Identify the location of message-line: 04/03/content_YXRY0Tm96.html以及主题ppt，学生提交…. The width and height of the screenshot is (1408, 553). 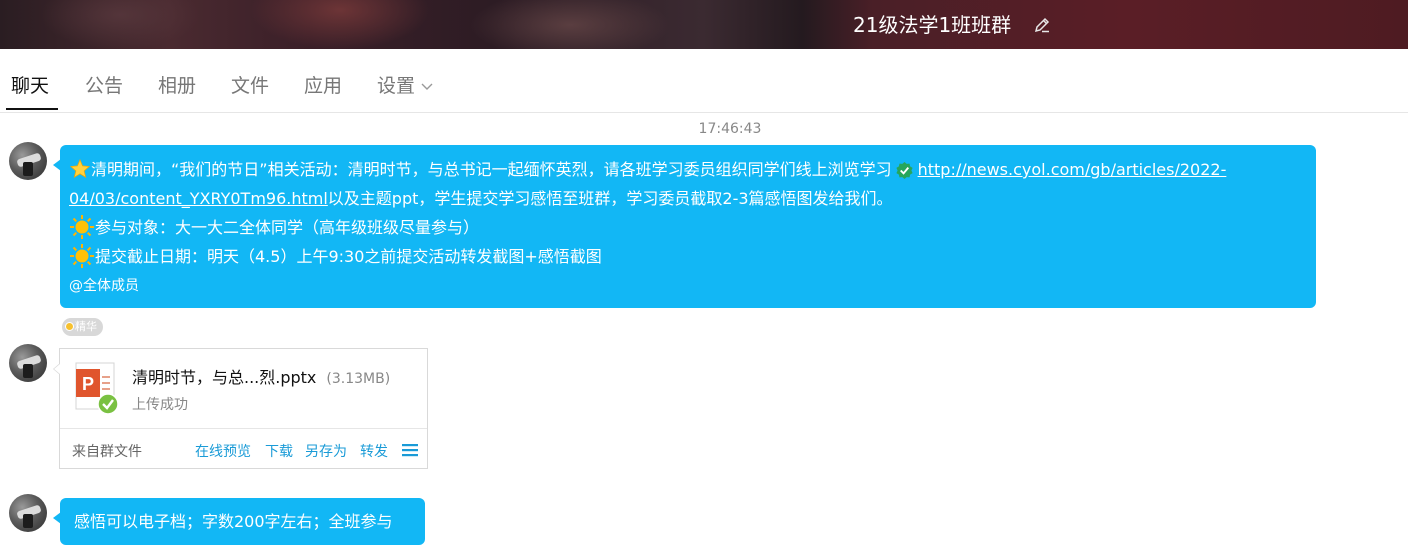
(688, 198).